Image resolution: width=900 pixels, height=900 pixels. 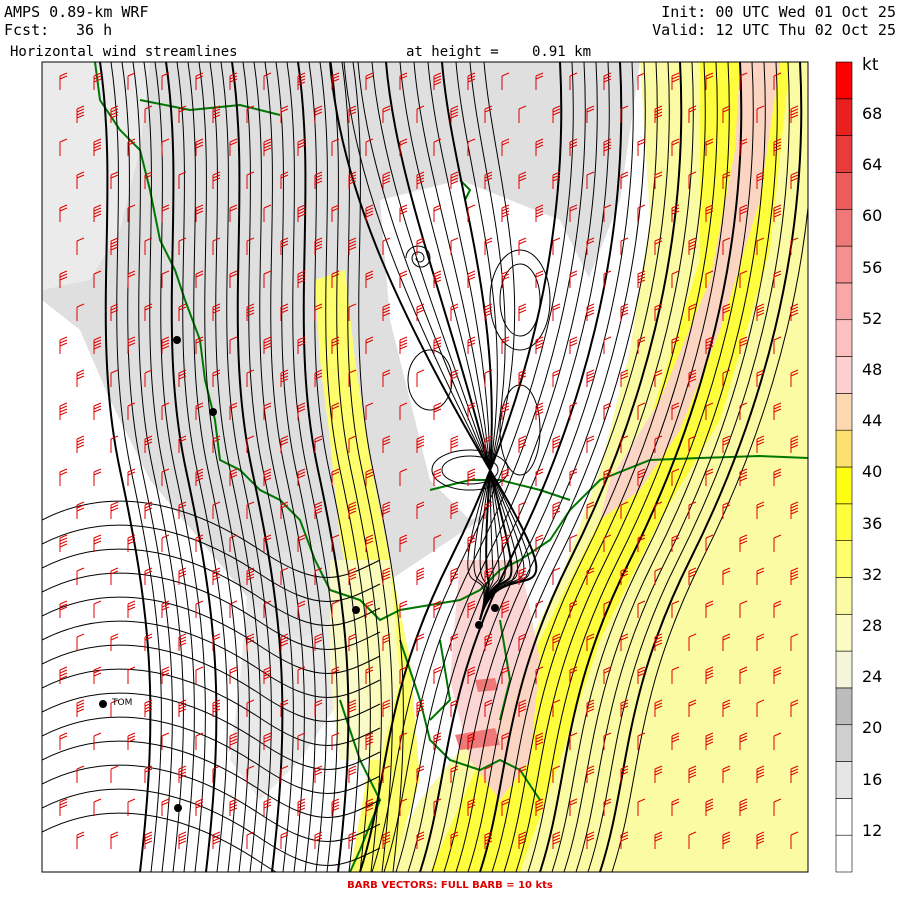 What do you see at coordinates (122, 703) in the screenshot?
I see `site-label-tom: TOM` at bounding box center [122, 703].